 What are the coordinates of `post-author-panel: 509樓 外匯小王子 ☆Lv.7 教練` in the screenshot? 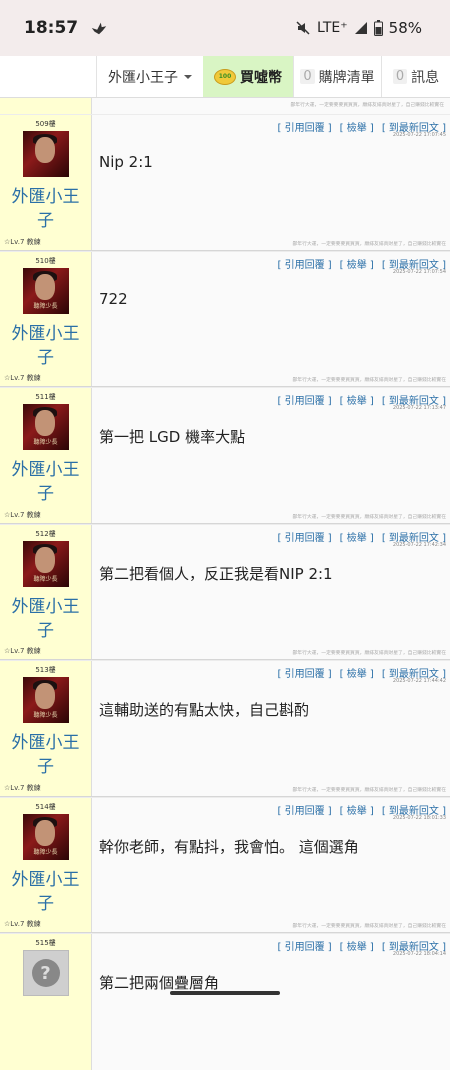 It's located at (46, 182).